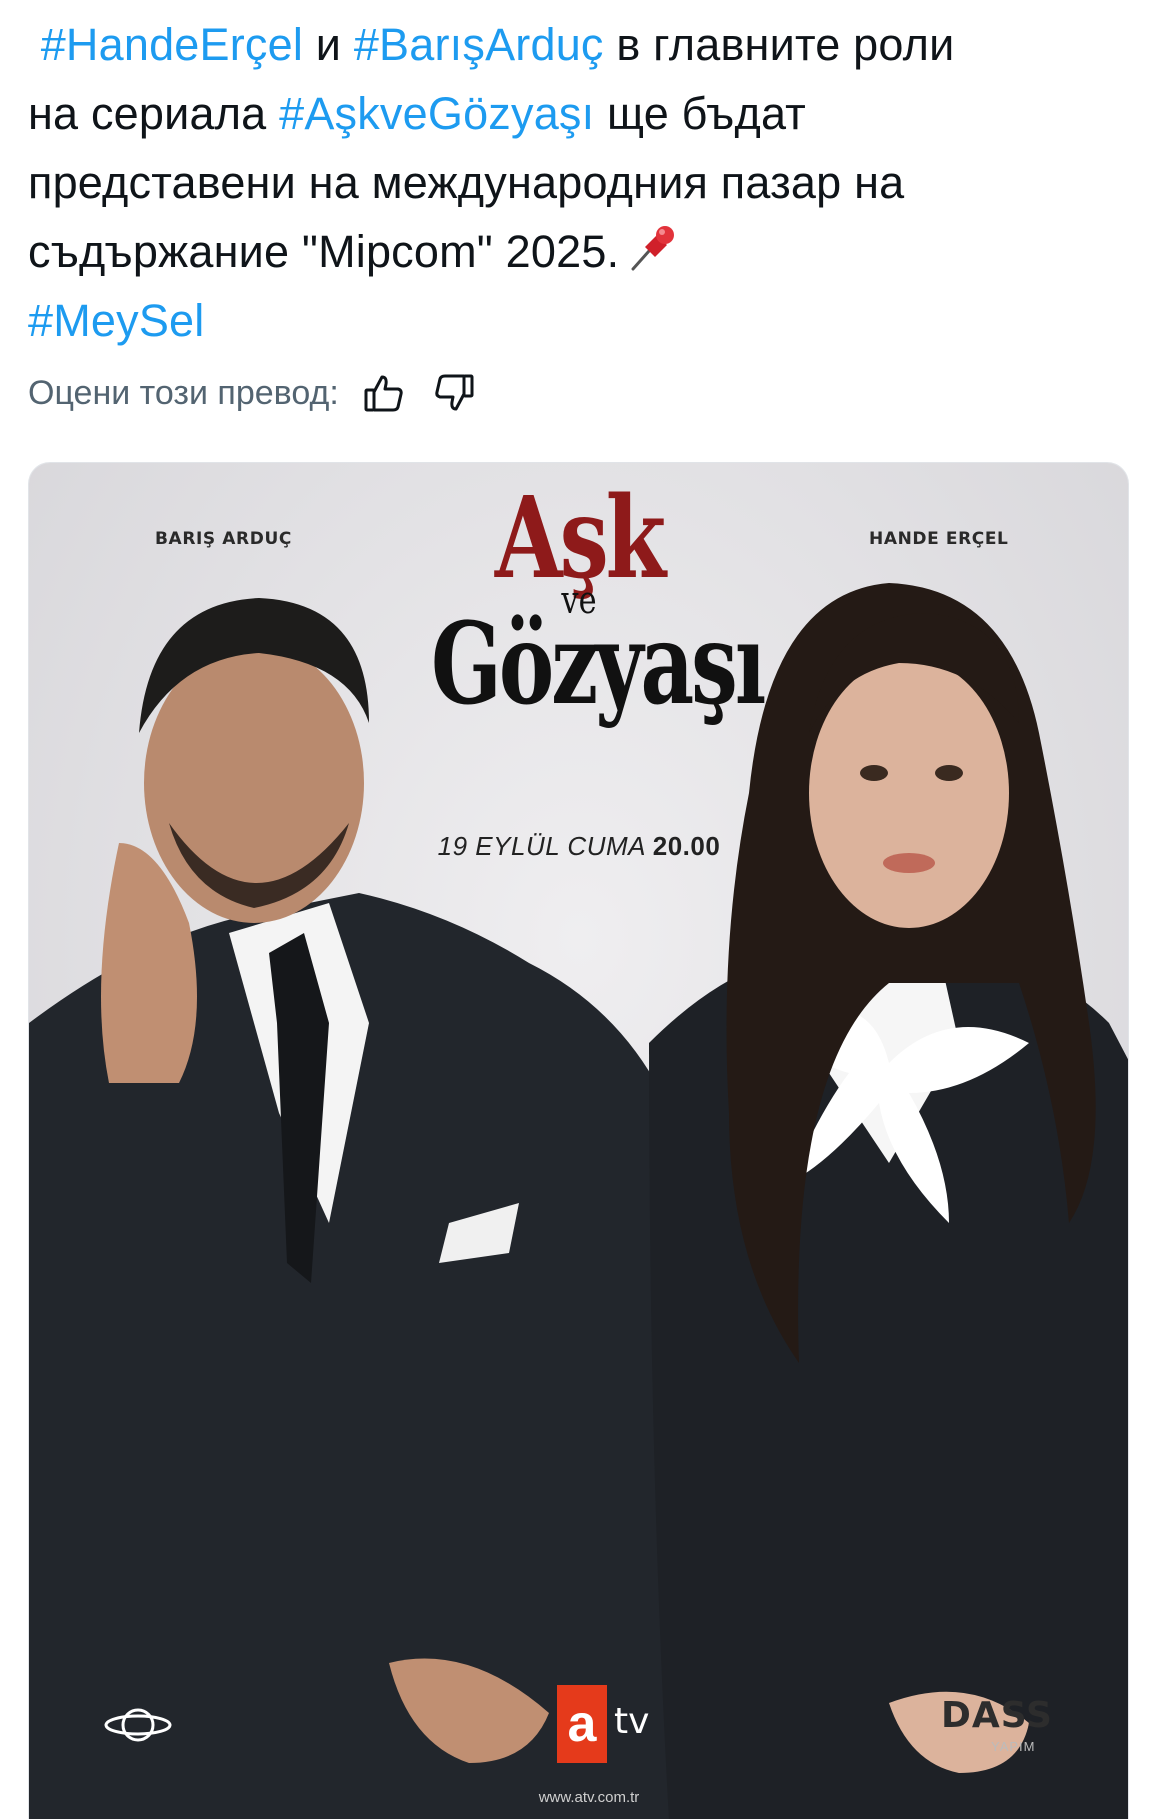 The image size is (1170, 1819). I want to click on text-segment: представени на международния пазар на, so click(466, 182).